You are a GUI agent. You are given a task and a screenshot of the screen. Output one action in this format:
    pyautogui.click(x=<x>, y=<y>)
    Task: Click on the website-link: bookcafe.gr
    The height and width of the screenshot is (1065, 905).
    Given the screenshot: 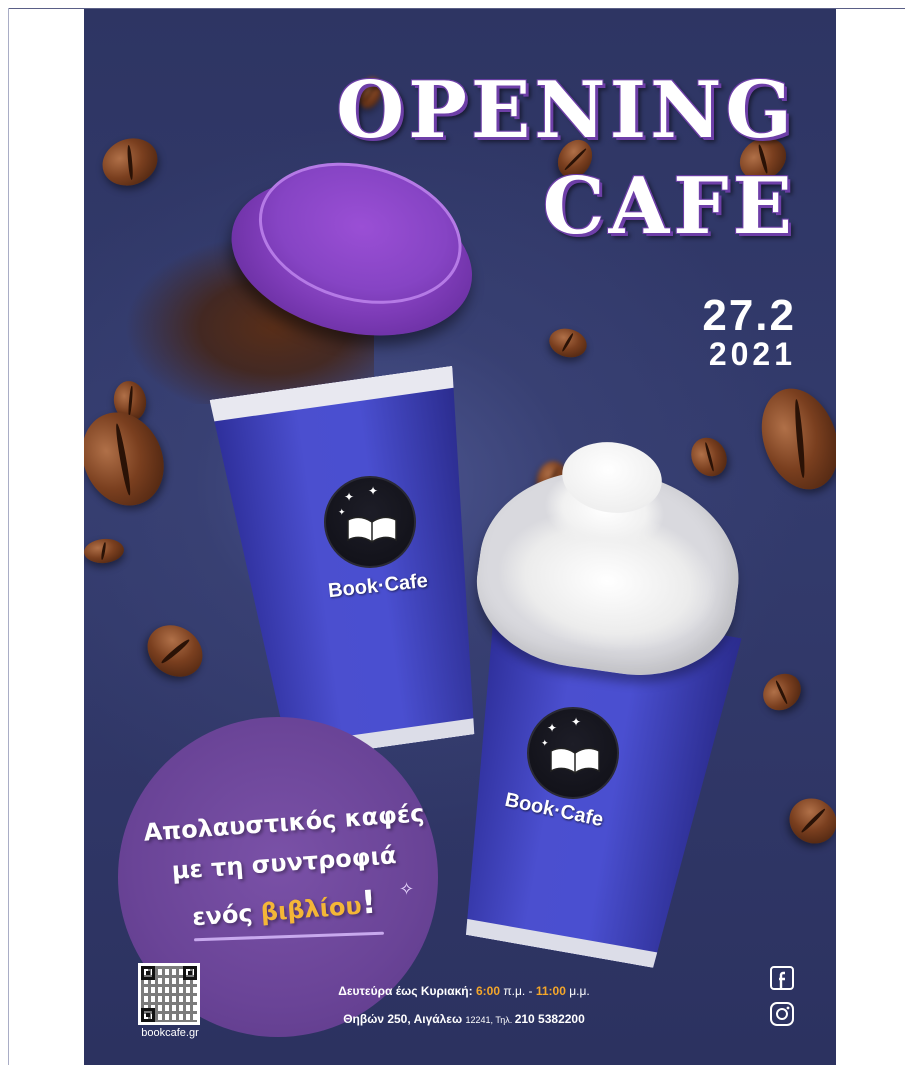 What is the action you would take?
    pyautogui.click(x=170, y=1033)
    